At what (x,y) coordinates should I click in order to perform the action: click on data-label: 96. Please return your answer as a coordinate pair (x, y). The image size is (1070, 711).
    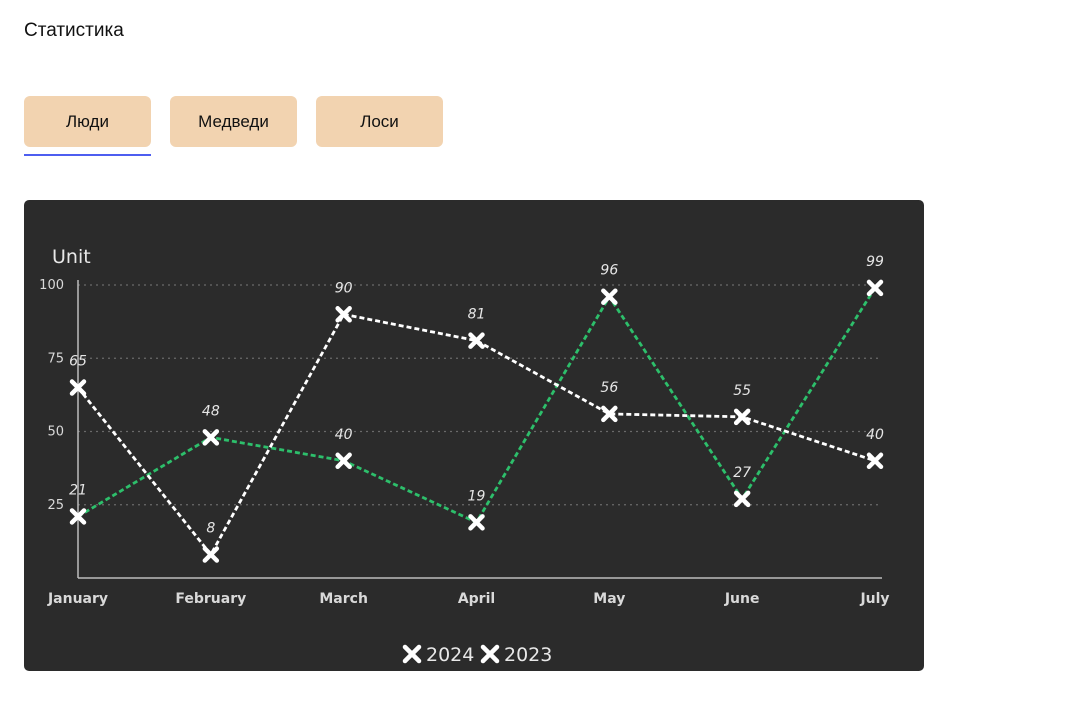
    Looking at the image, I should click on (609, 271).